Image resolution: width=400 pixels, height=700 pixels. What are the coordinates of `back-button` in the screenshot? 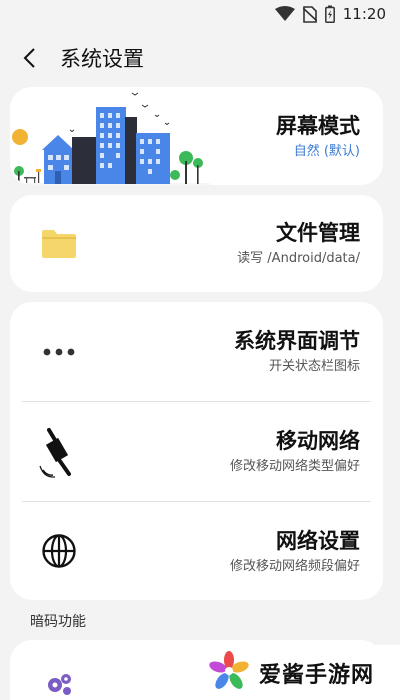 It's located at (29, 58).